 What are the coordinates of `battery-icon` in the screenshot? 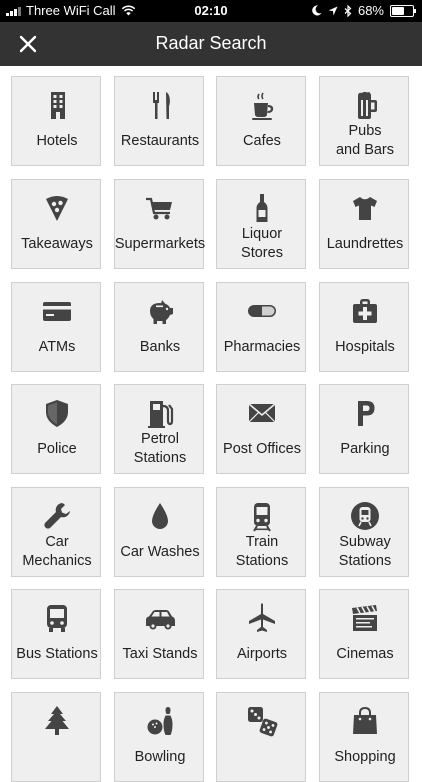 It's located at (403, 10).